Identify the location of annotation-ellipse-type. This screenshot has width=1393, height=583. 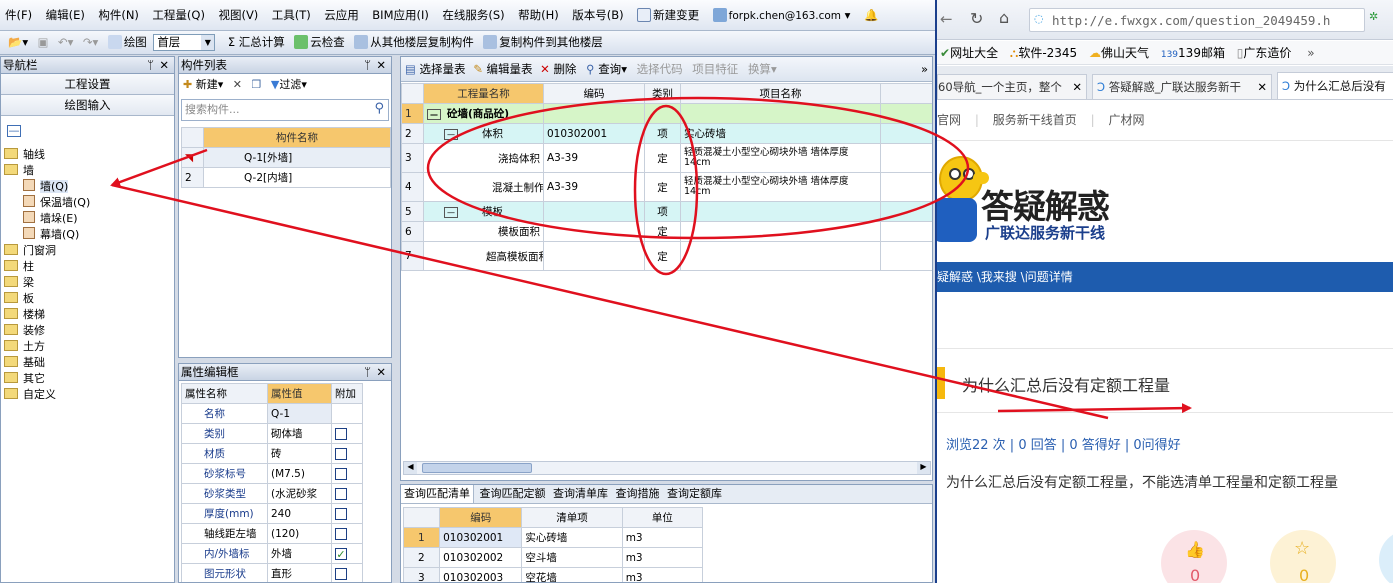
(666, 190).